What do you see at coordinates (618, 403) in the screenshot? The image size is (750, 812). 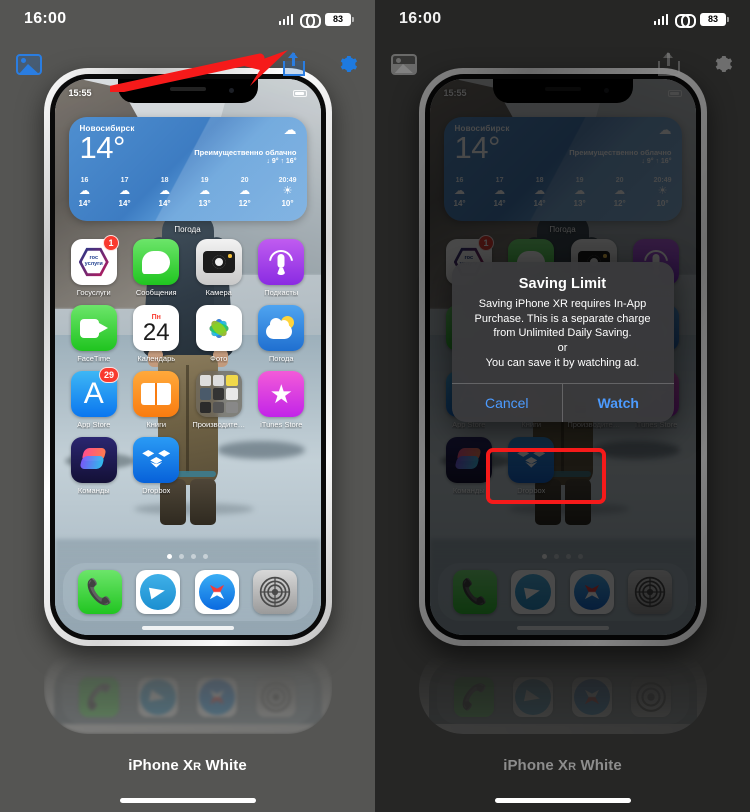 I see `watch-button: Watch` at bounding box center [618, 403].